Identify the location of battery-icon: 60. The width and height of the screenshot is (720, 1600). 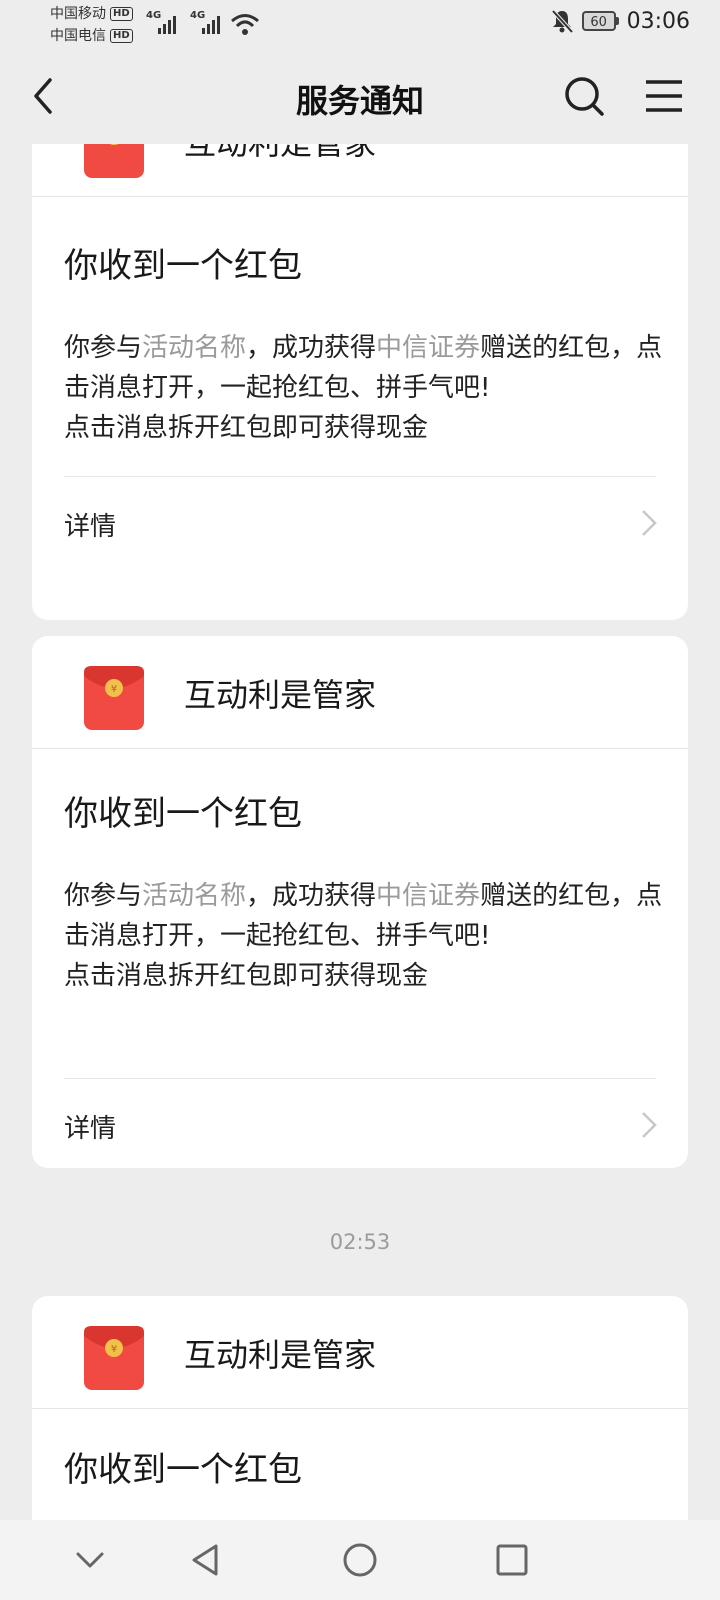
(600, 21).